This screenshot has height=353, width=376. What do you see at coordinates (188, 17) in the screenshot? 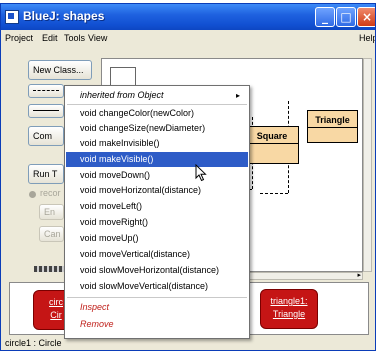
I see `title-bar: BlueJ: shapes _ □ ×` at bounding box center [188, 17].